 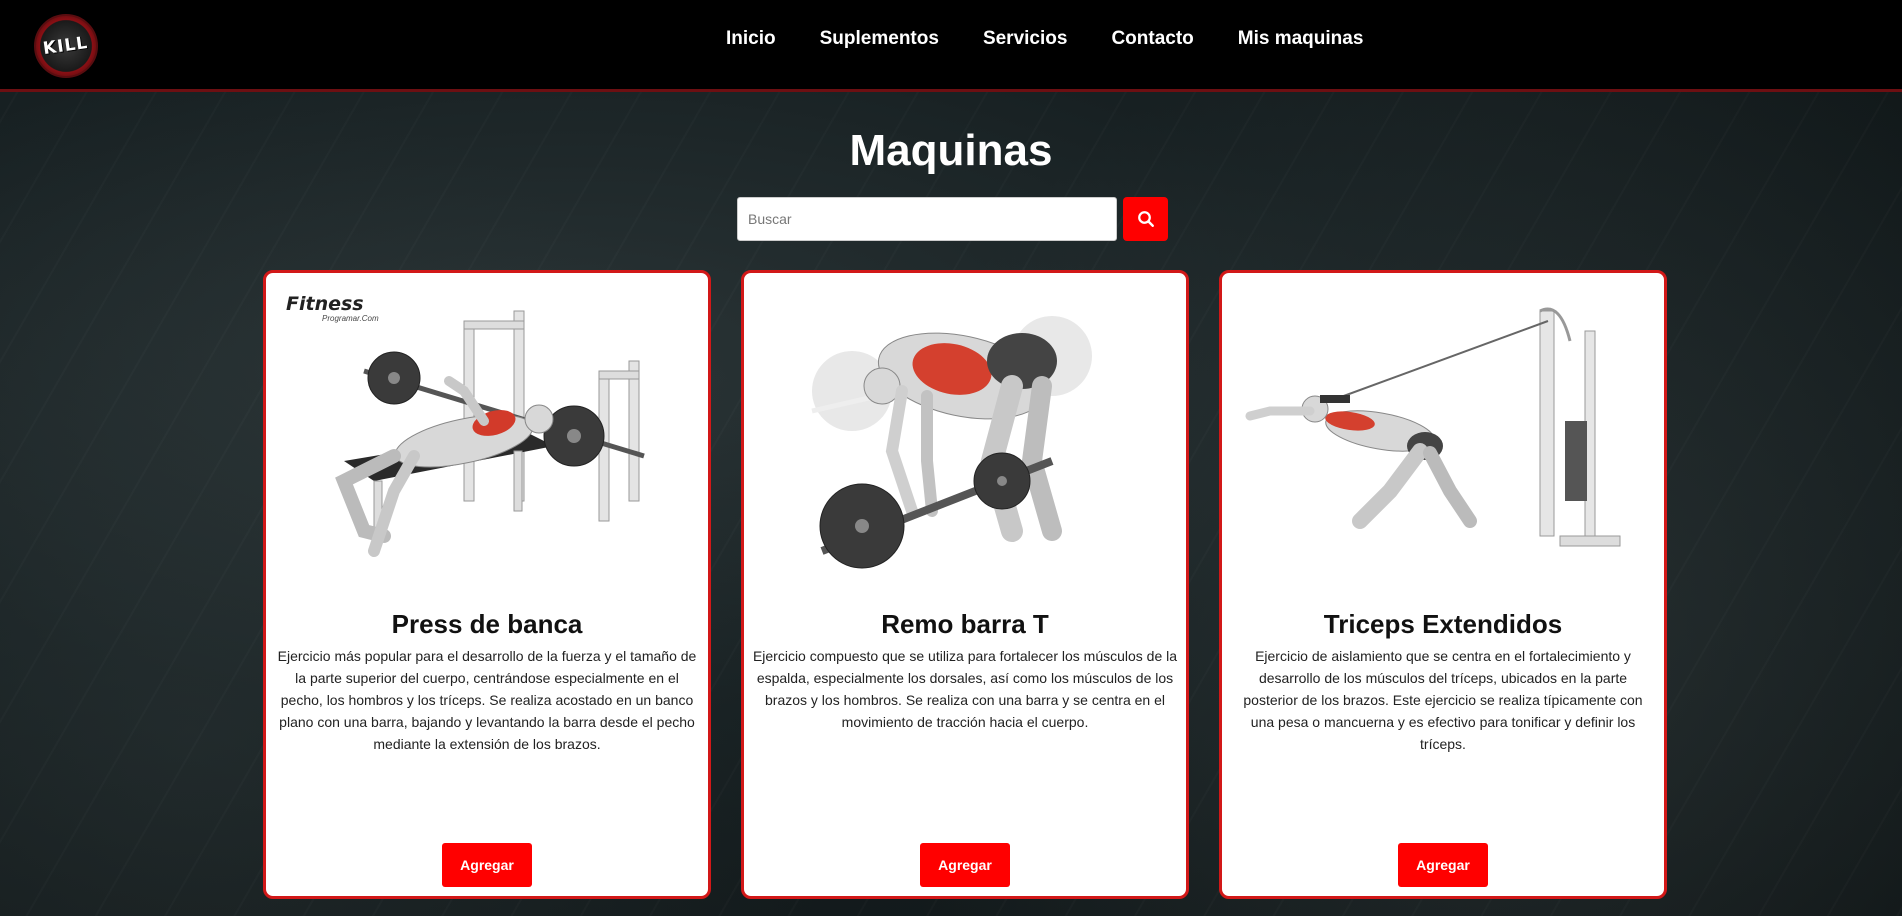 What do you see at coordinates (965, 624) in the screenshot?
I see `card-title: Remo barra T` at bounding box center [965, 624].